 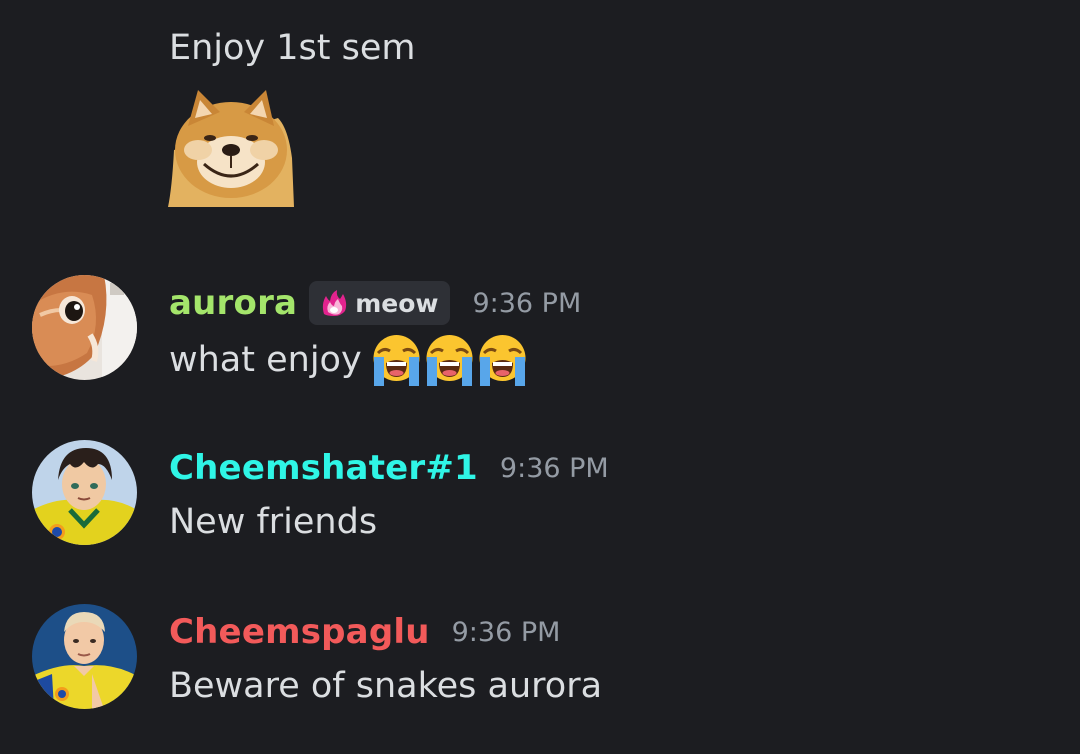 I want to click on message-header: Cheemshater#1 9:36 PM, so click(x=389, y=468).